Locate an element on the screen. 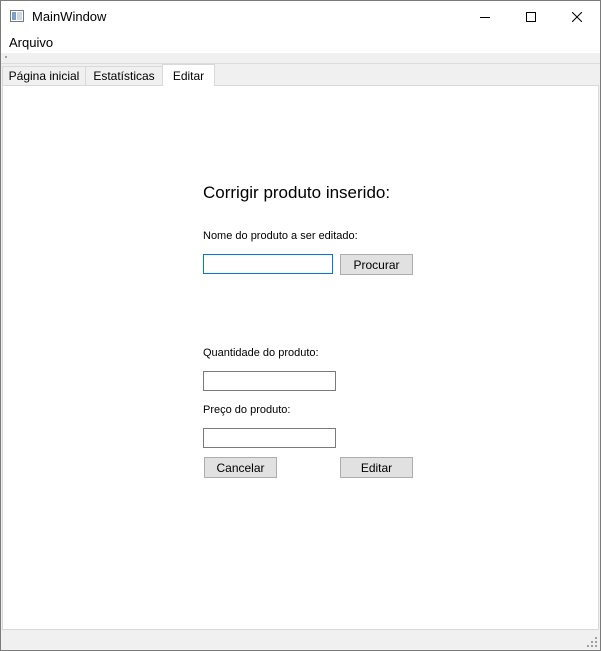 The image size is (601, 651). edit-heading: Corrigir produto inserido: is located at coordinates (297, 192).